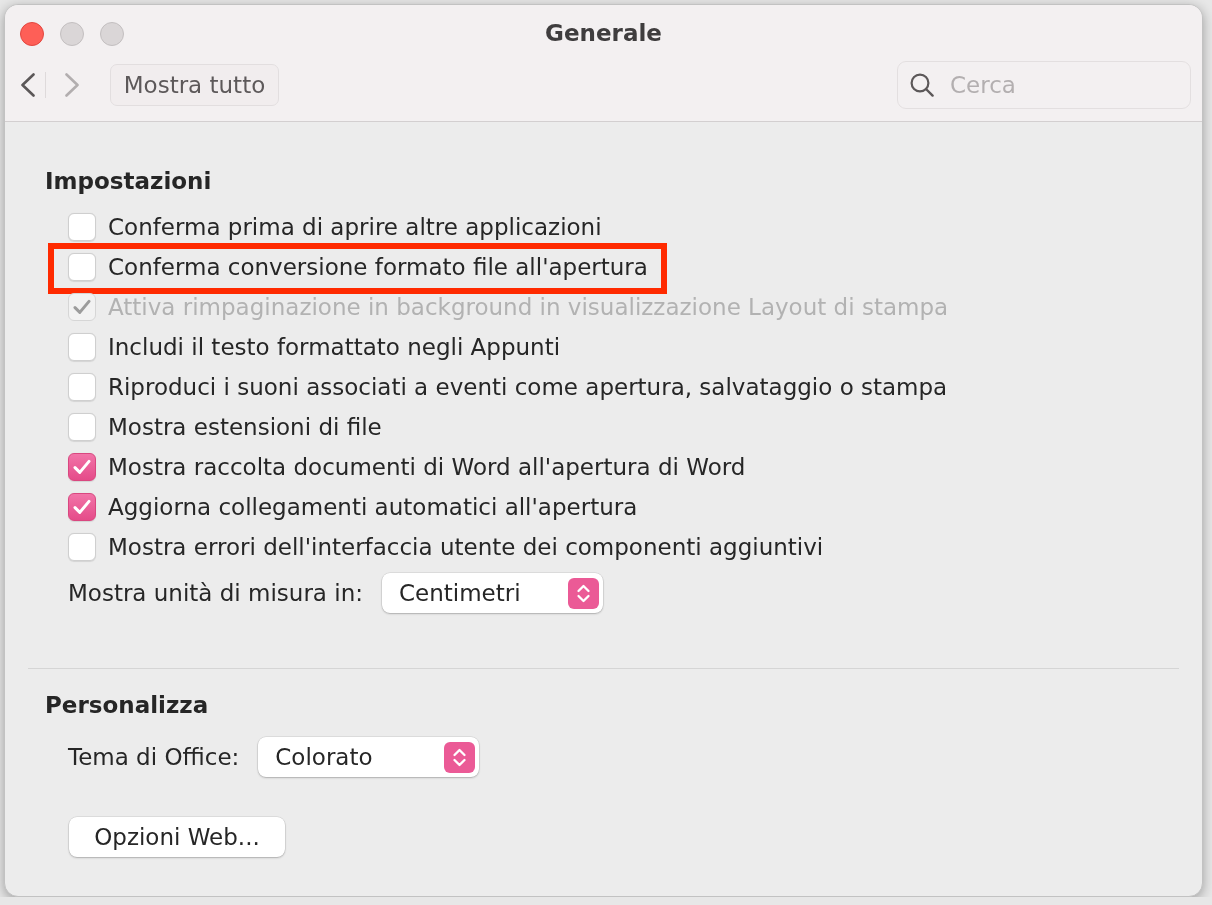 Image resolution: width=1212 pixels, height=905 pixels. What do you see at coordinates (466, 547) in the screenshot?
I see `option-label: Mostra errori dell'interfaccia utente dei componenti aggiuntivi` at bounding box center [466, 547].